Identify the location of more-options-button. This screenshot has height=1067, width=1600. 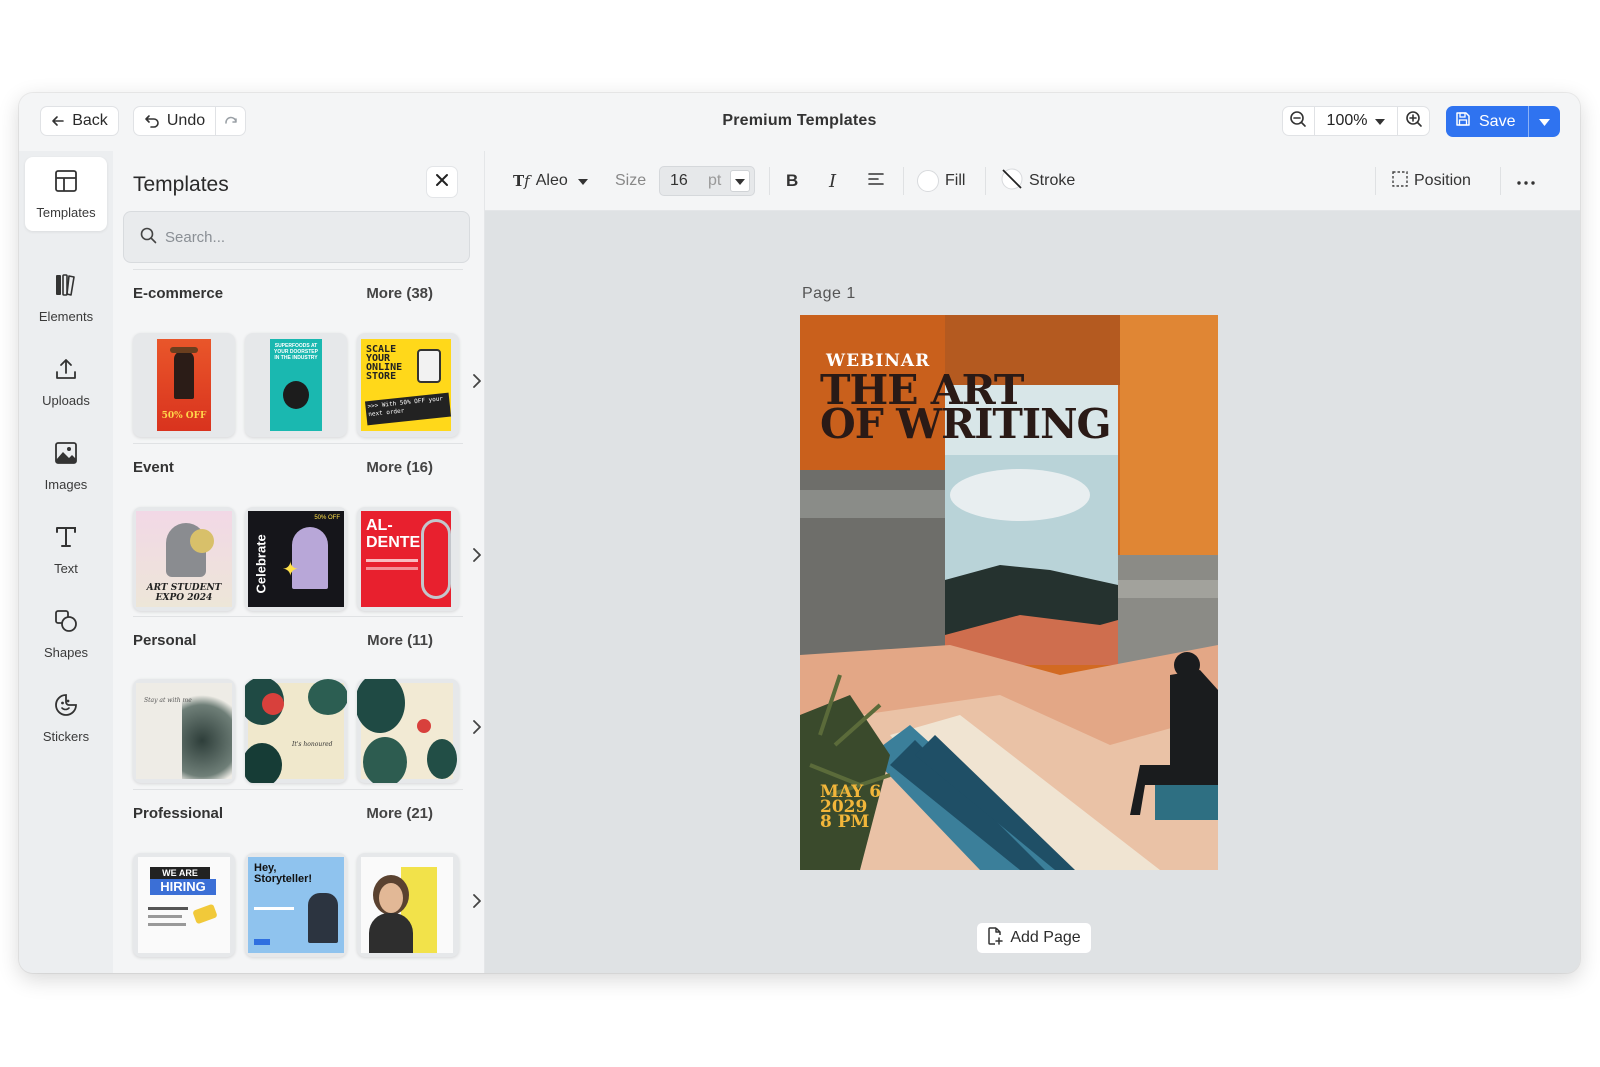
(1526, 181).